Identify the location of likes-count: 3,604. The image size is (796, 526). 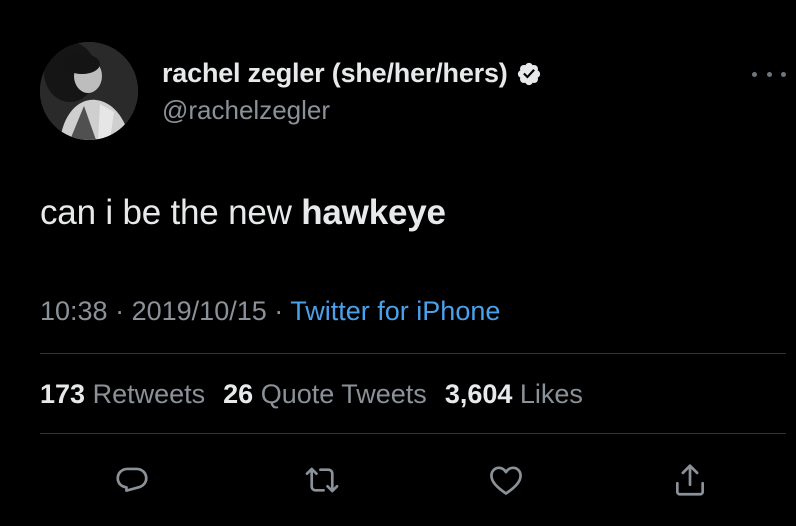
(478, 394).